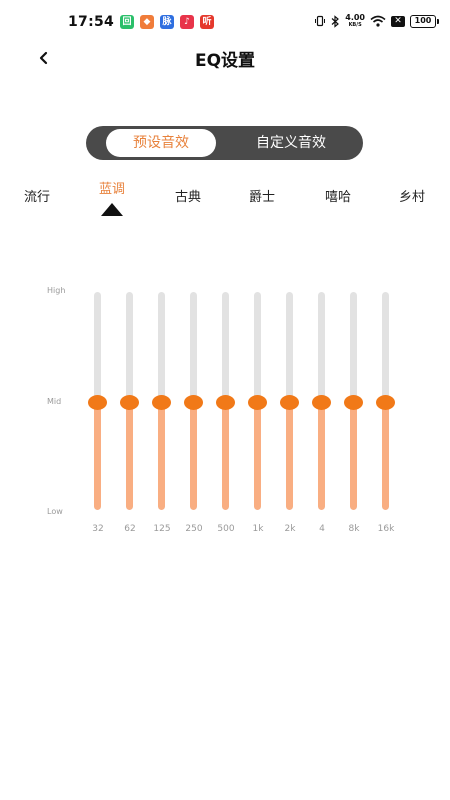  Describe the element at coordinates (355, 25) in the screenshot. I see `network-speed-unit: KB/S` at that location.